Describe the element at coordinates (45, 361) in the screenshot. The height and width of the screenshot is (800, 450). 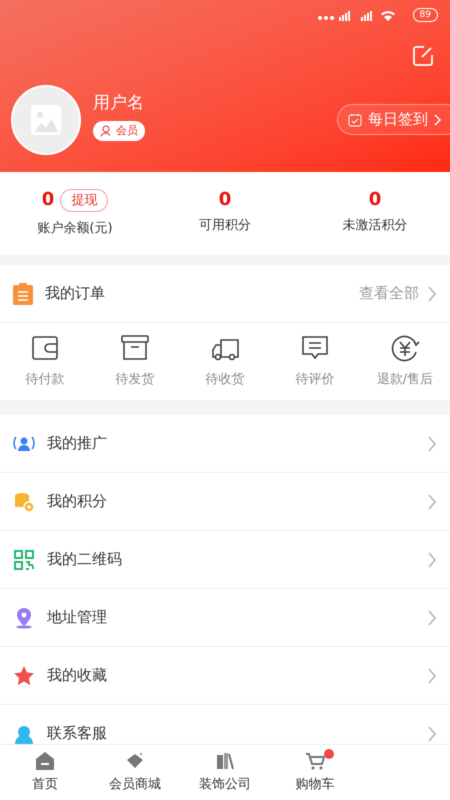
I see `order-status-item: 待付款` at that location.